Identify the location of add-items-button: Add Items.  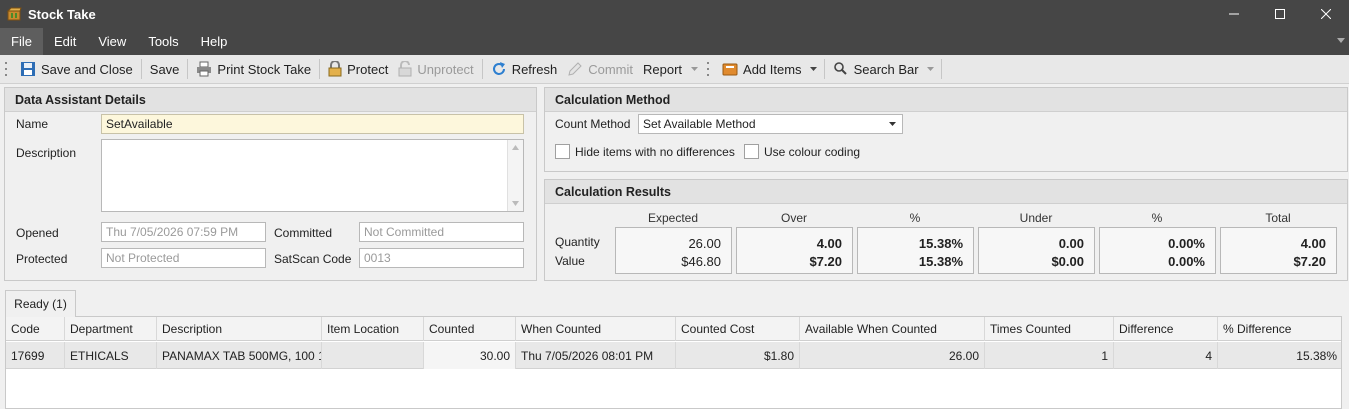
(762, 69).